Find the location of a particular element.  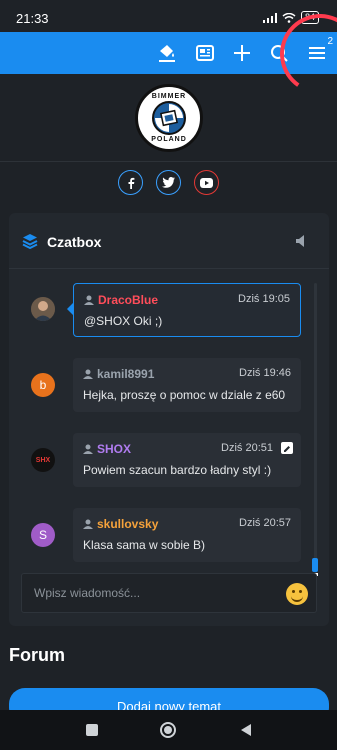

system-icons: 84 is located at coordinates (290, 17).